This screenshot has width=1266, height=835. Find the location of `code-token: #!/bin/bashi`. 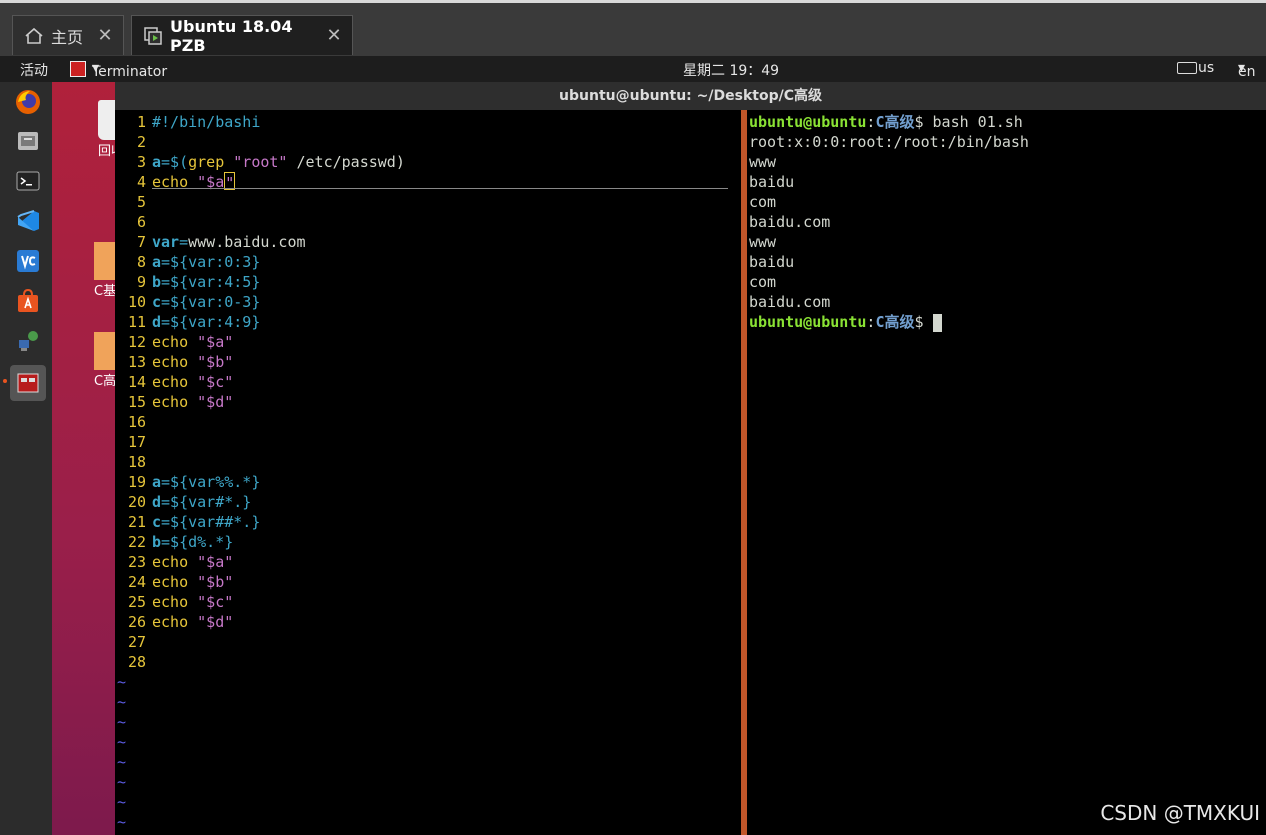

code-token: #!/bin/bashi is located at coordinates (206, 122).